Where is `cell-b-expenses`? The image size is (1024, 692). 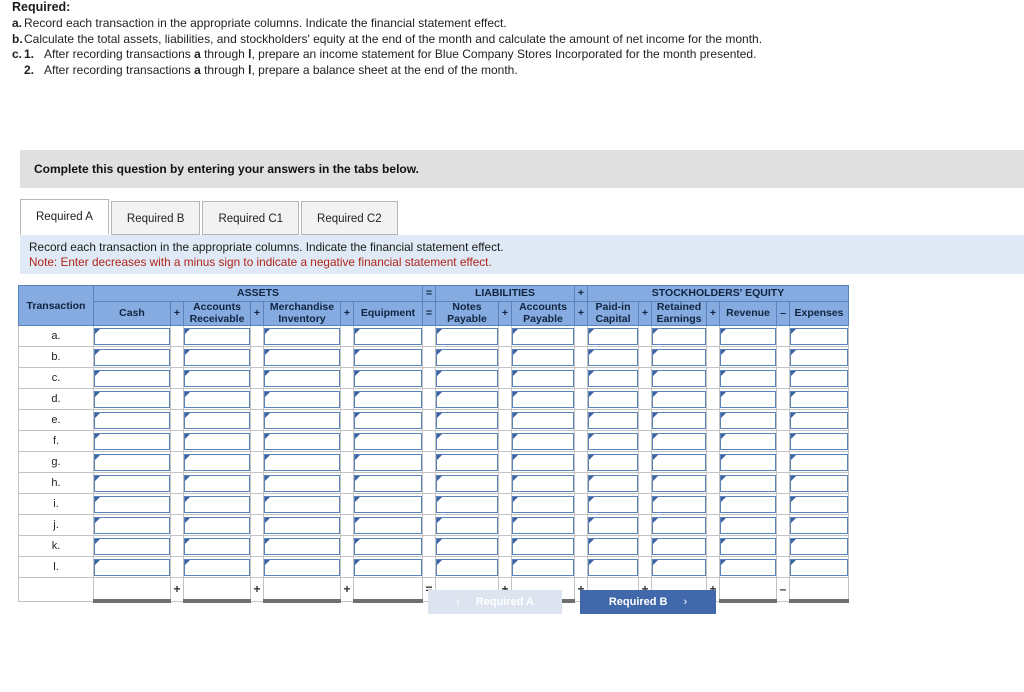 cell-b-expenses is located at coordinates (819, 357).